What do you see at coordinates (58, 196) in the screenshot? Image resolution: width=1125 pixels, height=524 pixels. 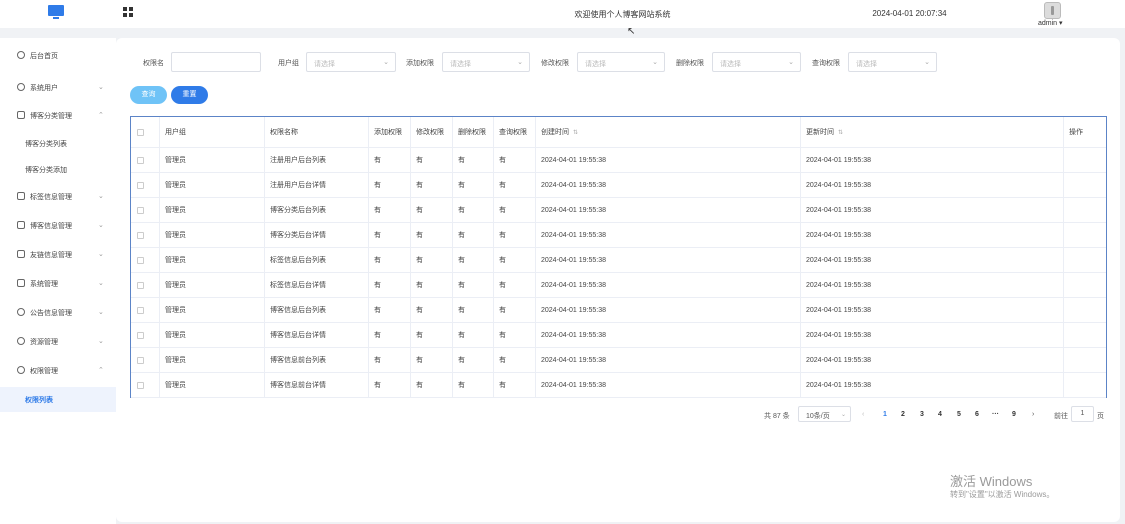 I see `sidebar-item-tags: 标签信息管理 ⌄` at bounding box center [58, 196].